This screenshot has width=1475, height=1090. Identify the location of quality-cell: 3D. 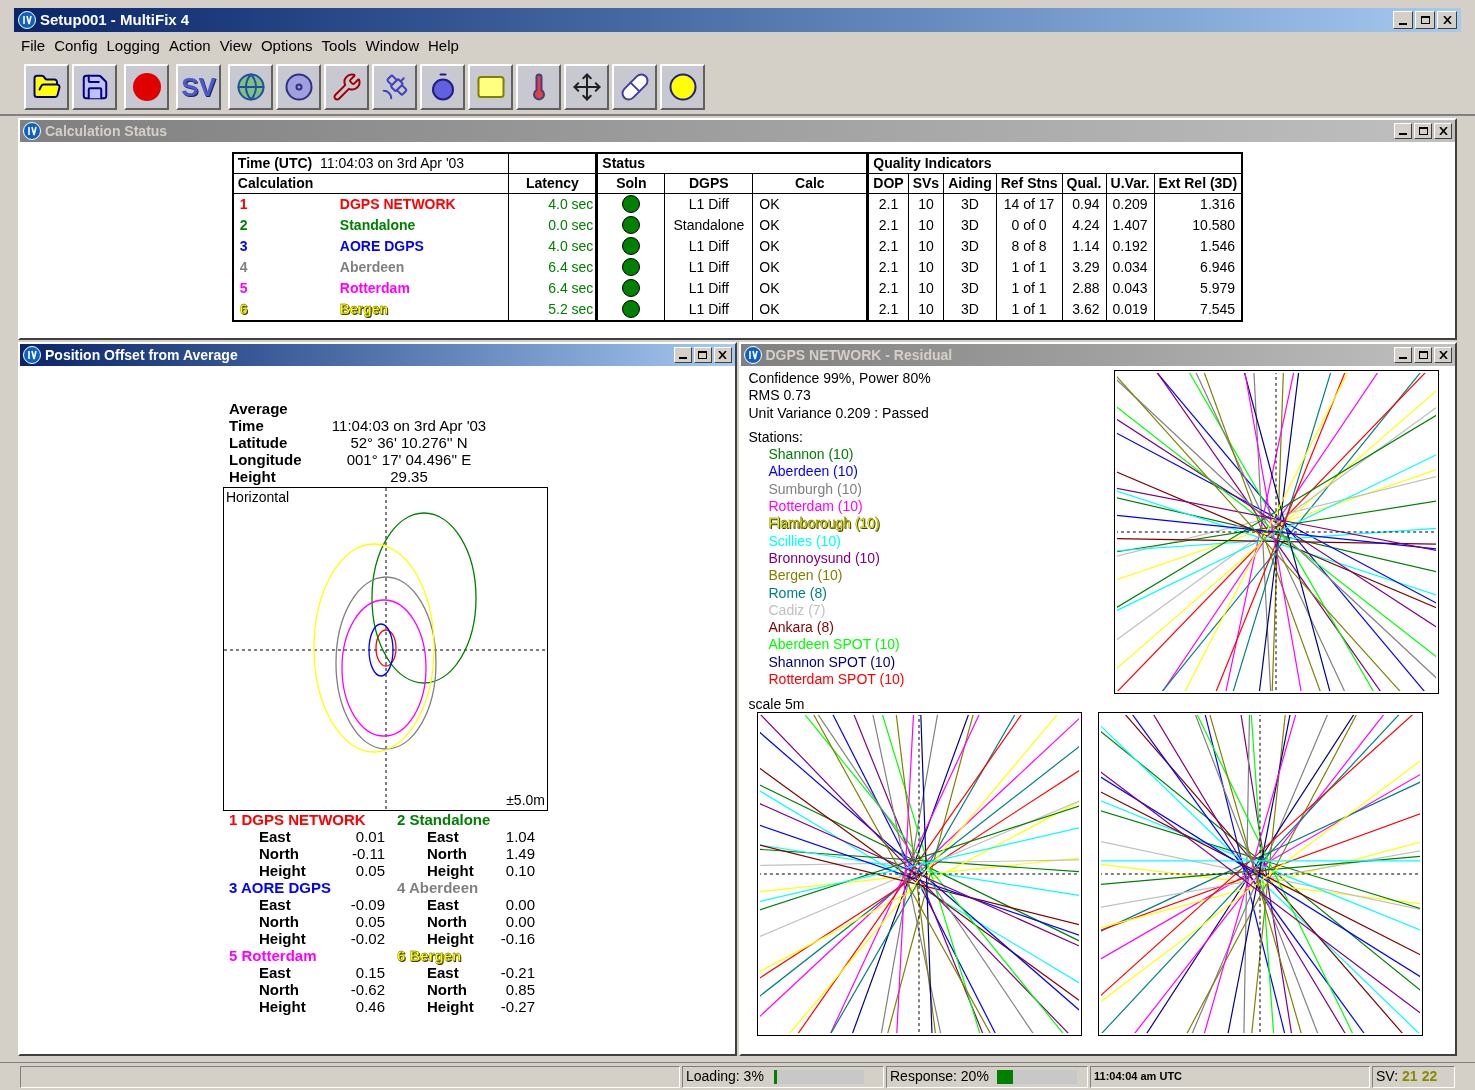
(970, 288).